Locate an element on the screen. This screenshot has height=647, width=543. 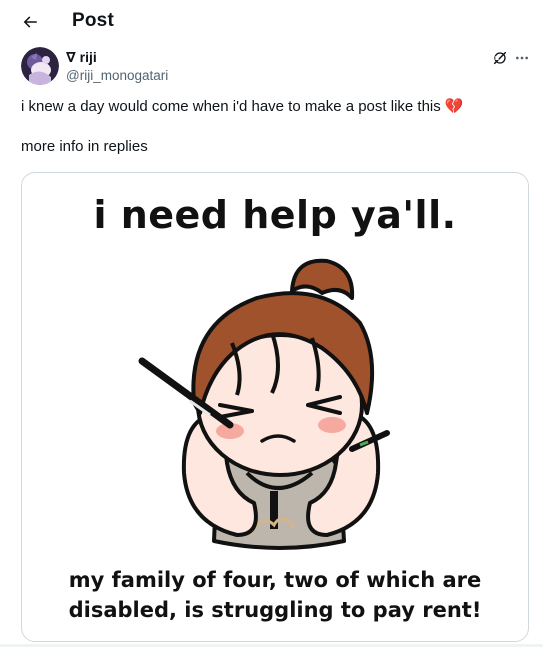
more-button is located at coordinates (522, 58).